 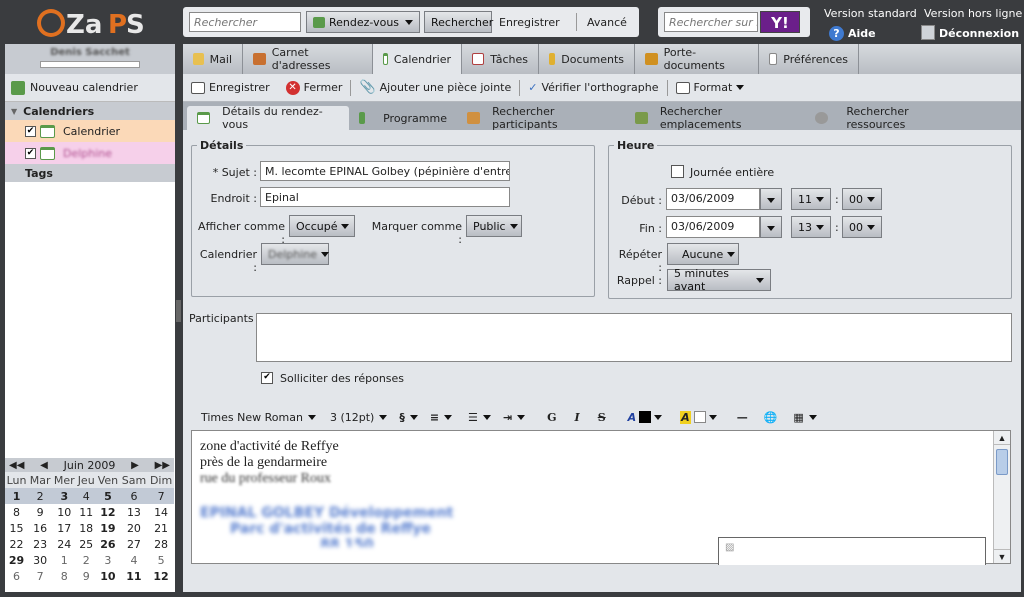 I want to click on scroll-down-icon: ▼, so click(x=1002, y=556).